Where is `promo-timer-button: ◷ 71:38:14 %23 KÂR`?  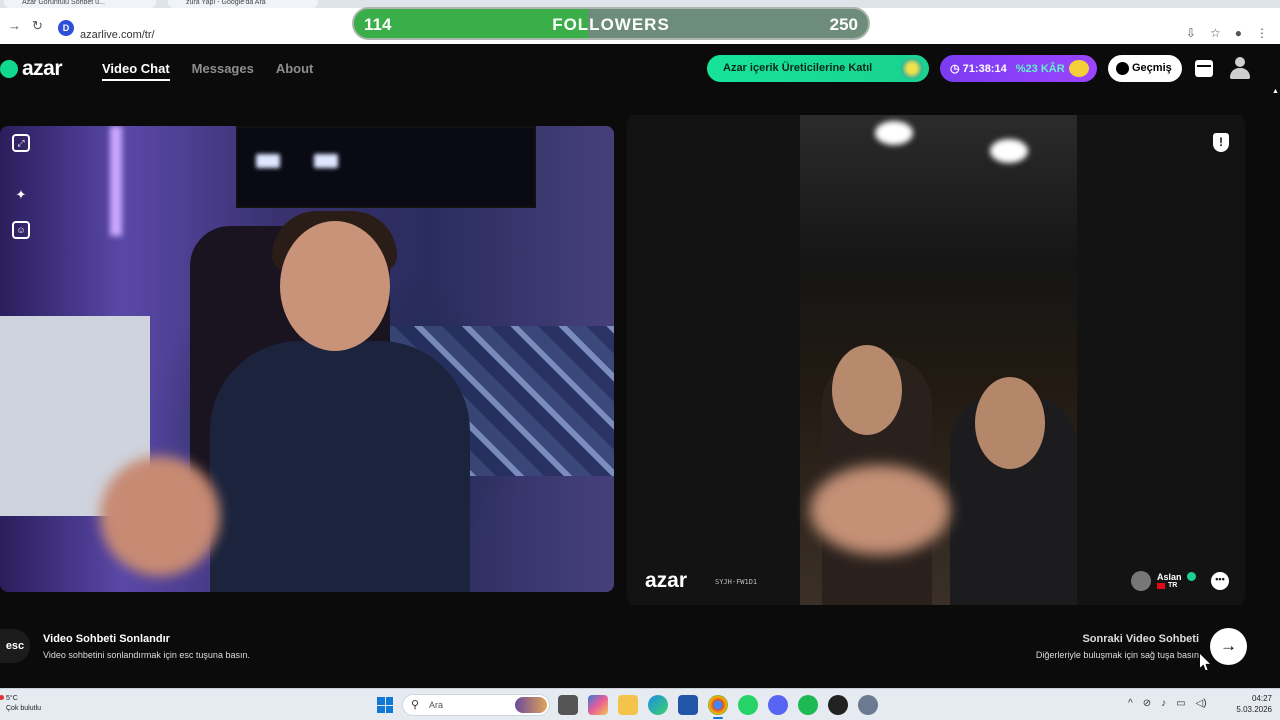
promo-timer-button: ◷ 71:38:14 %23 KÂR is located at coordinates (1018, 68).